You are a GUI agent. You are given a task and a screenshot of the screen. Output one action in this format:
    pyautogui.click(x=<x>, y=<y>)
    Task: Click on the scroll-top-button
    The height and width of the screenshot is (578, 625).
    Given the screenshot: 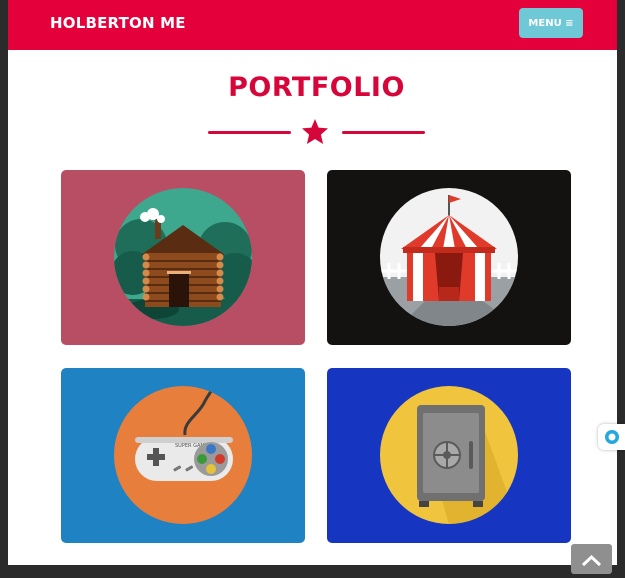 What is the action you would take?
    pyautogui.click(x=591, y=559)
    